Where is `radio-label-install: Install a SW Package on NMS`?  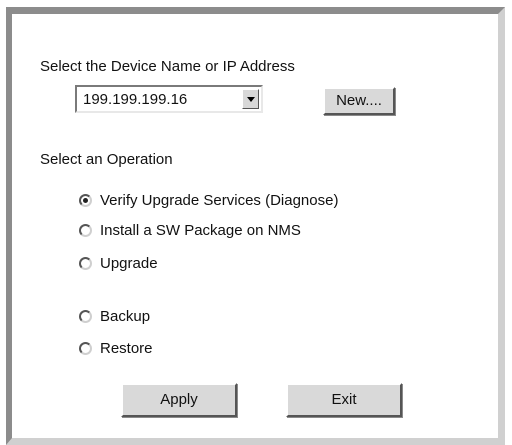 radio-label-install: Install a SW Package on NMS is located at coordinates (200, 230).